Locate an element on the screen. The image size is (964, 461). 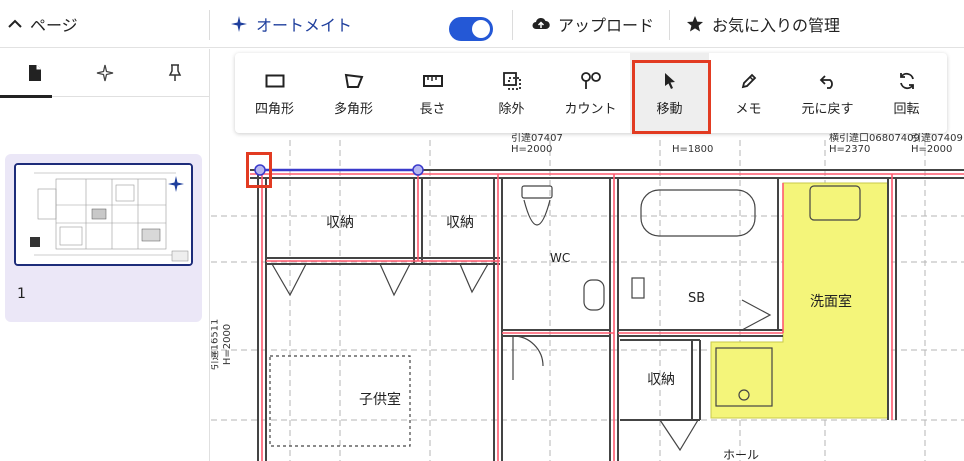
tool-polygon: 多角形 is located at coordinates (353, 93).